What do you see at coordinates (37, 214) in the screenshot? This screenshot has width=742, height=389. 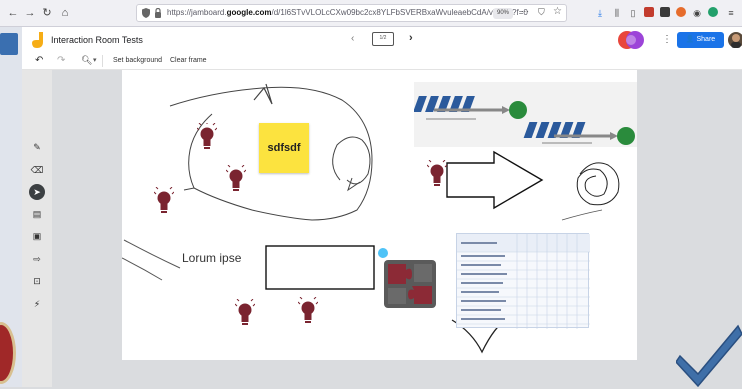 I see `sticky-note-tool-icon: ▤` at bounding box center [37, 214].